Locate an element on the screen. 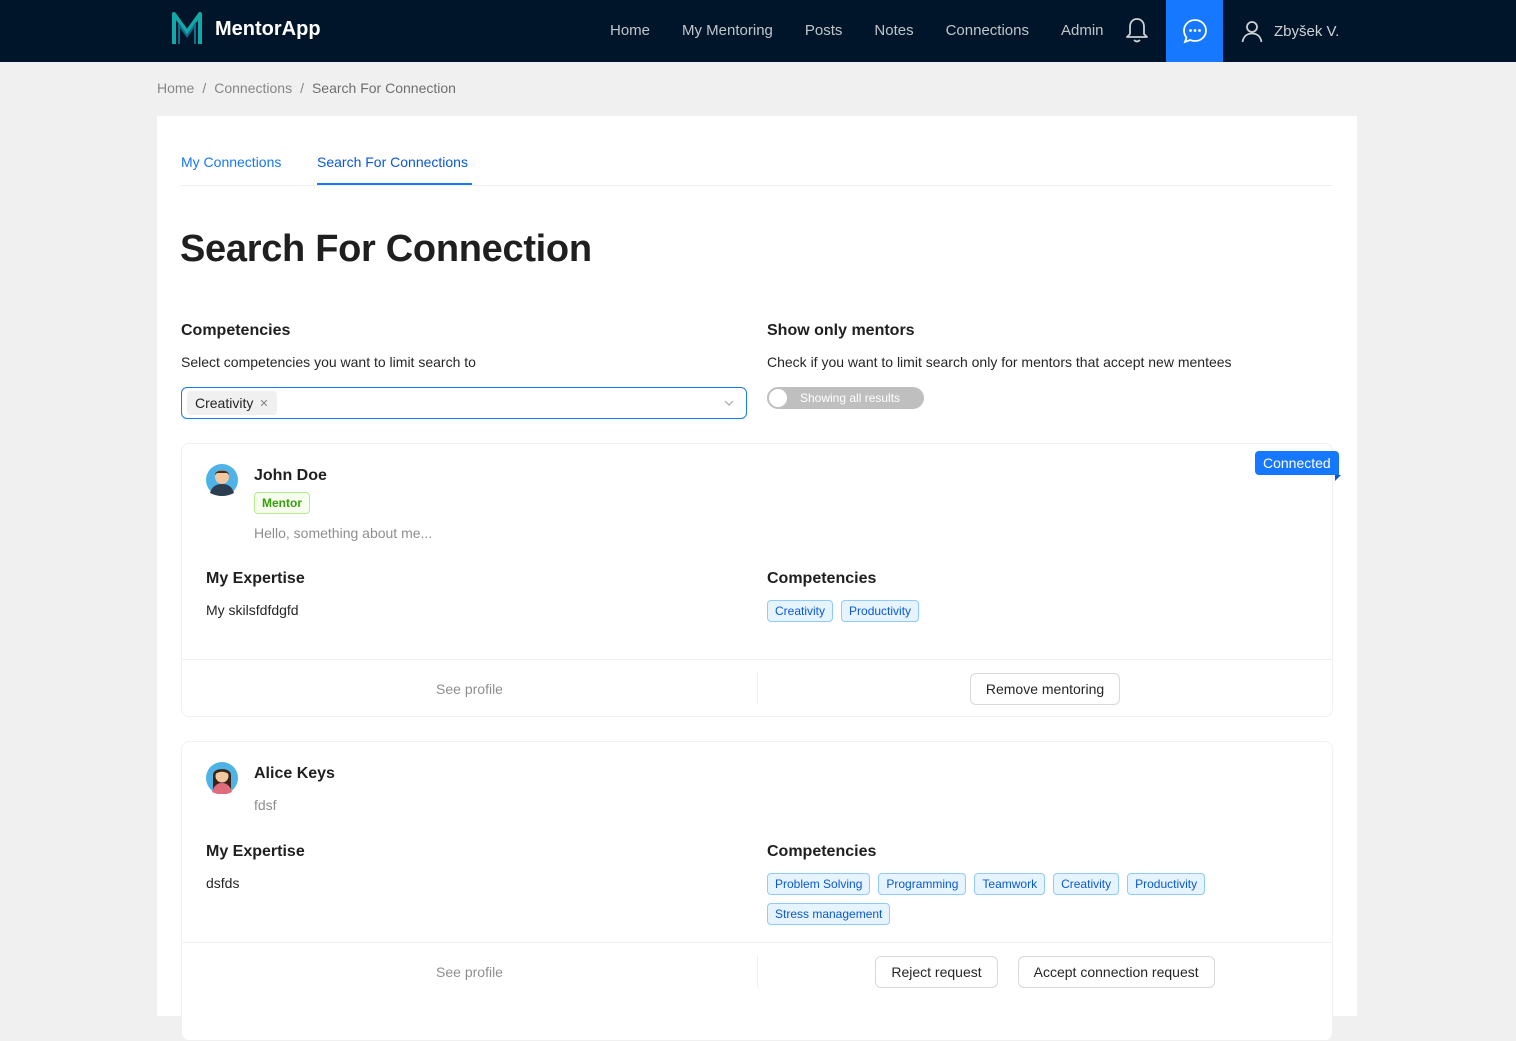  action-buttons: Remove mentoring is located at coordinates (1045, 689).